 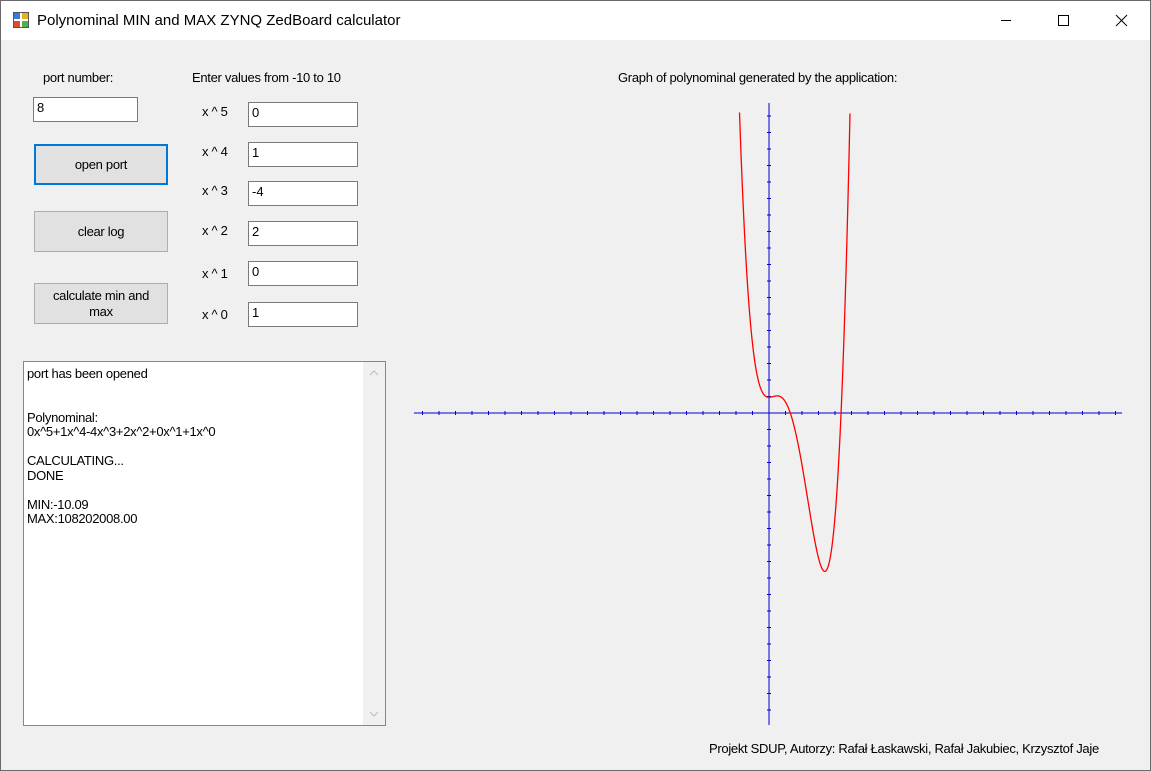 What do you see at coordinates (794, 342) in the screenshot?
I see `polynomial-curve` at bounding box center [794, 342].